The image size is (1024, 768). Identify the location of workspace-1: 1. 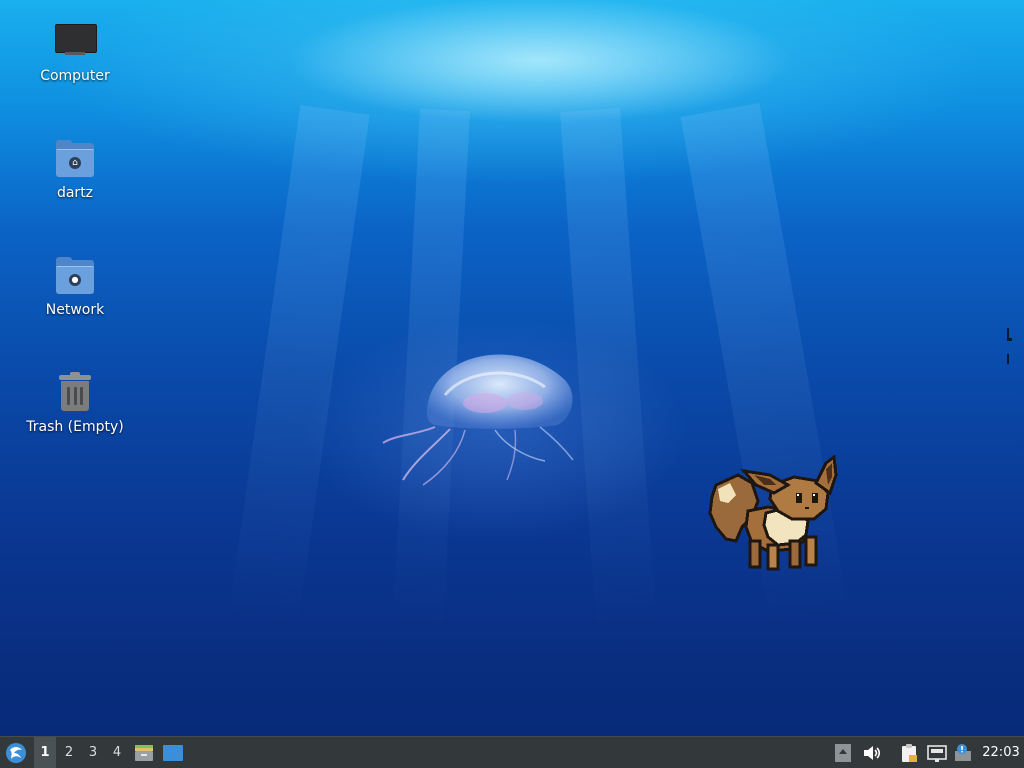
(45, 752).